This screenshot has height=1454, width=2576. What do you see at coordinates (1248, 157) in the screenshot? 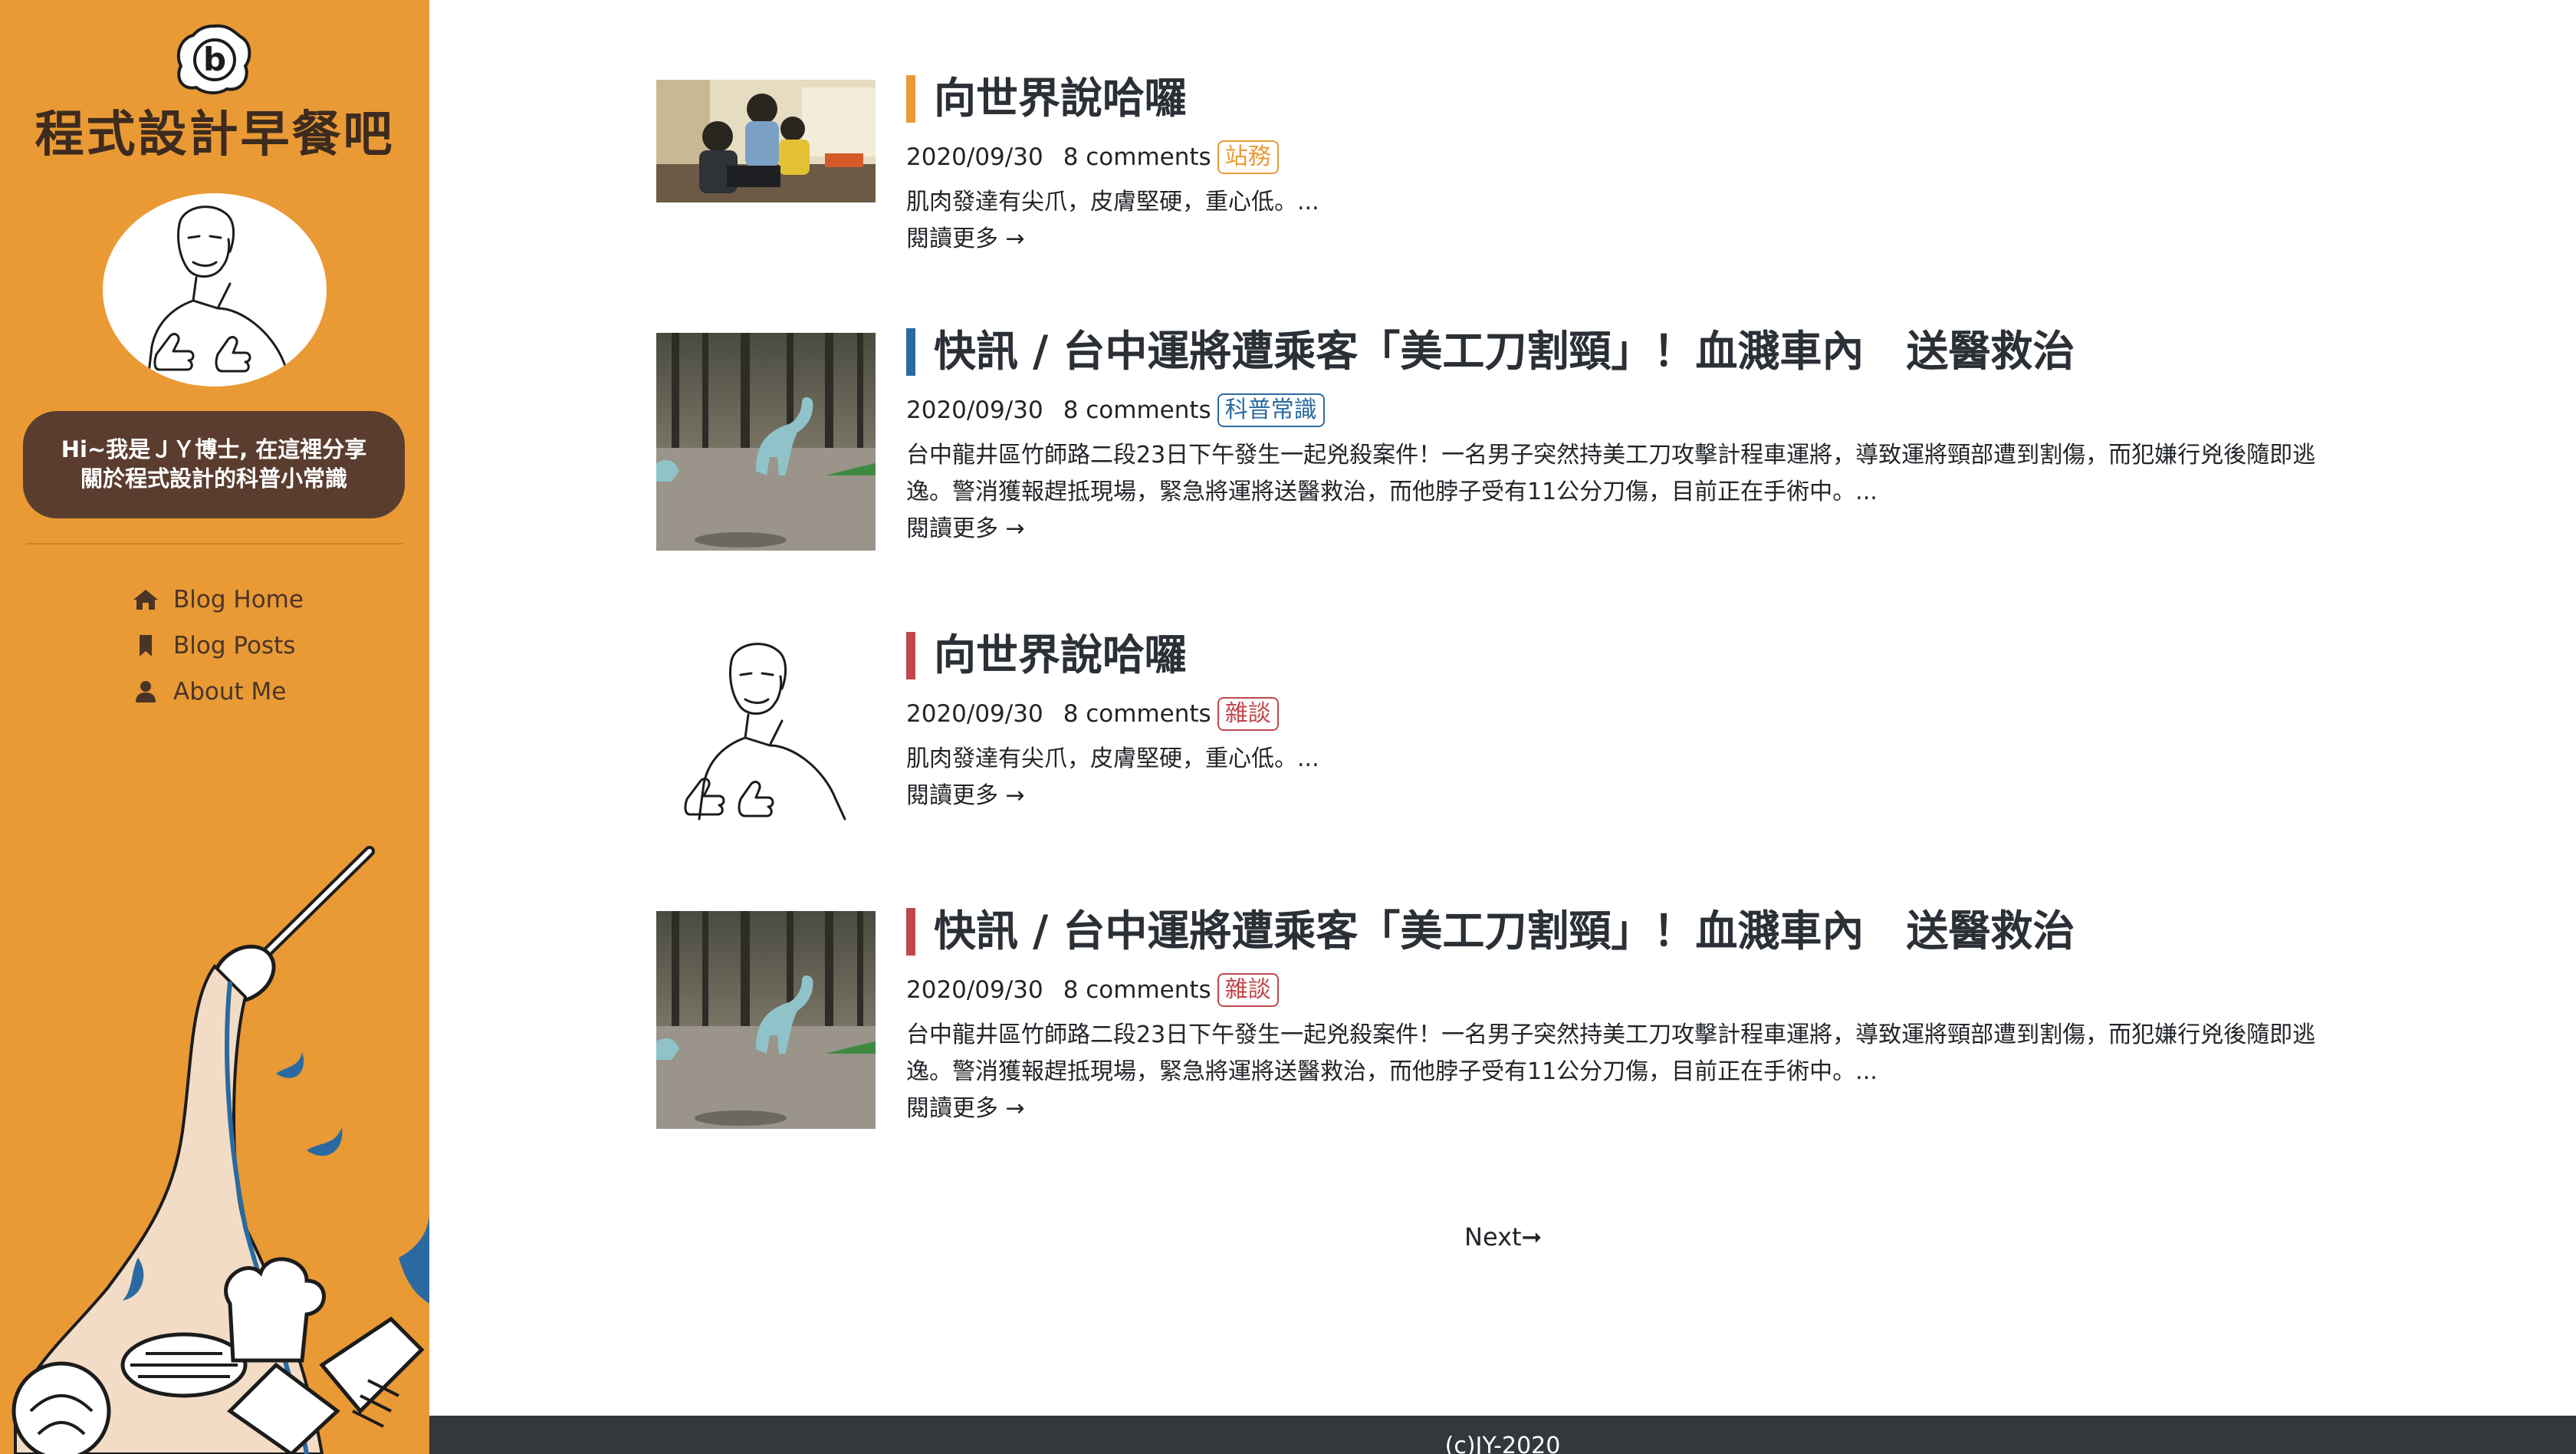
I see `category-tag: 站務` at bounding box center [1248, 157].